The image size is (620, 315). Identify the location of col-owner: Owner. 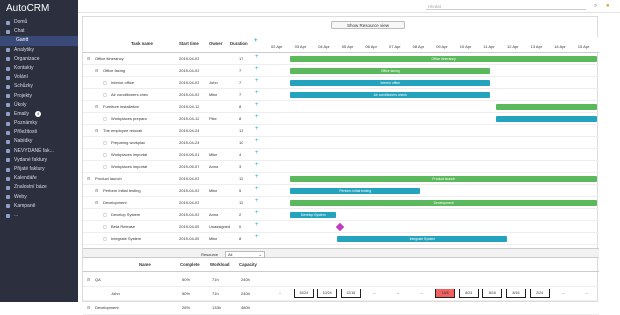
(215, 43).